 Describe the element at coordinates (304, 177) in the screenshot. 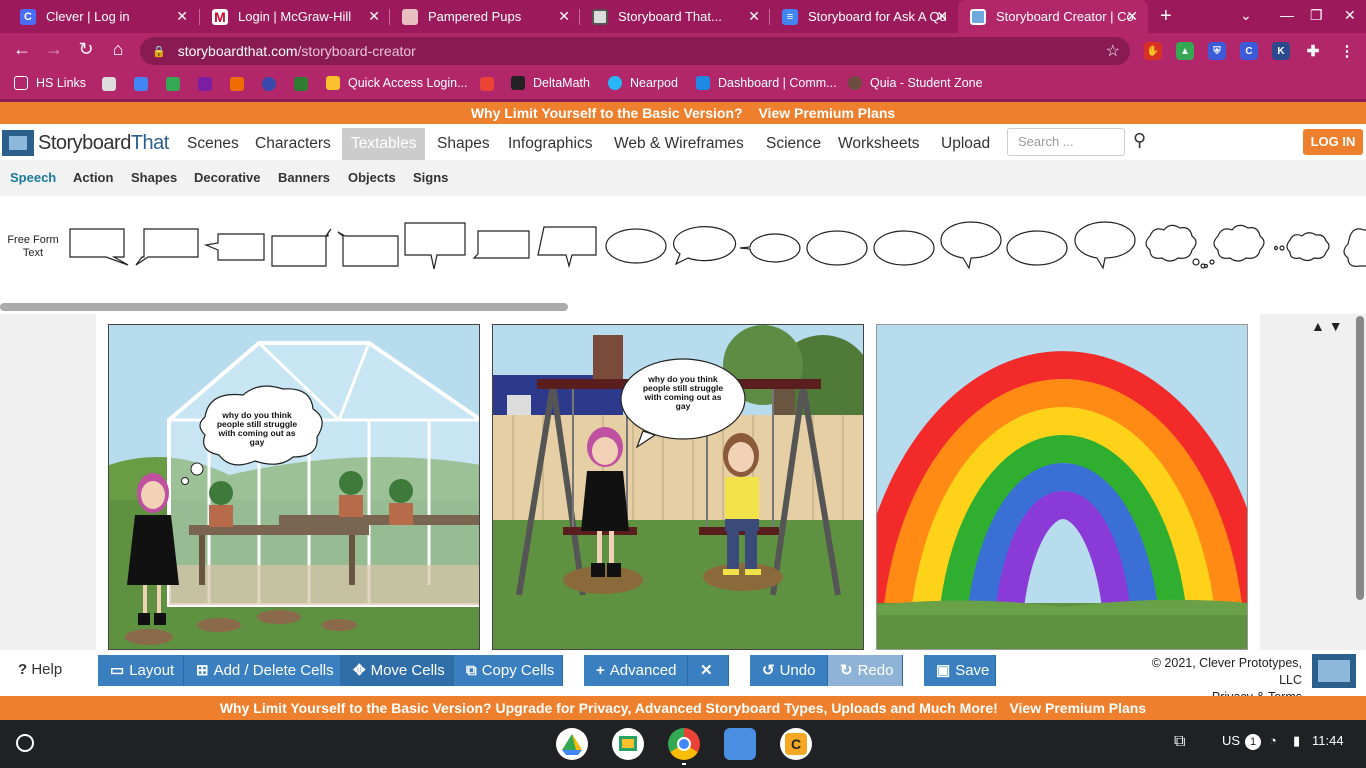

I see `subtab-banners: Banners` at that location.